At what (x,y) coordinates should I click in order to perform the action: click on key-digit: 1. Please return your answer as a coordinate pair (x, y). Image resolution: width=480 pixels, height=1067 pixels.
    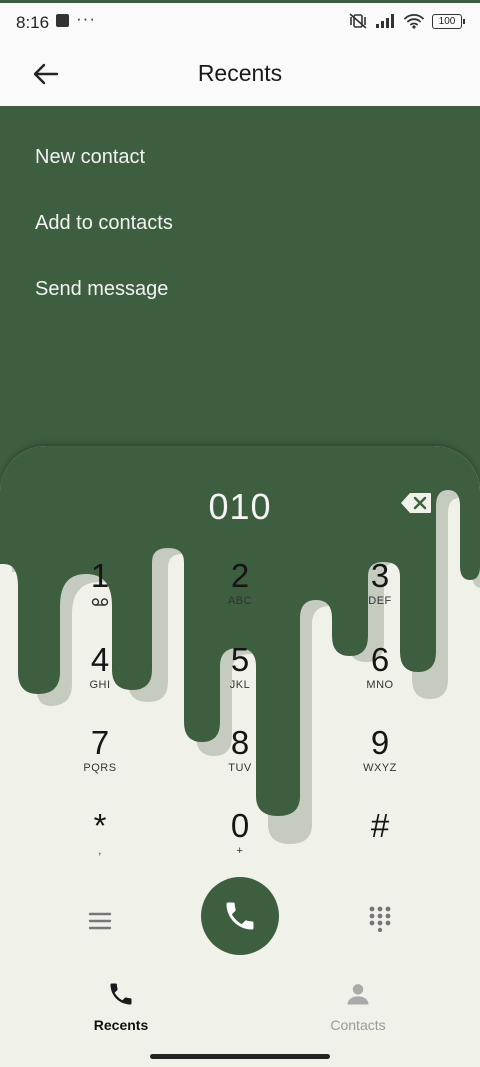
    Looking at the image, I should click on (100, 575).